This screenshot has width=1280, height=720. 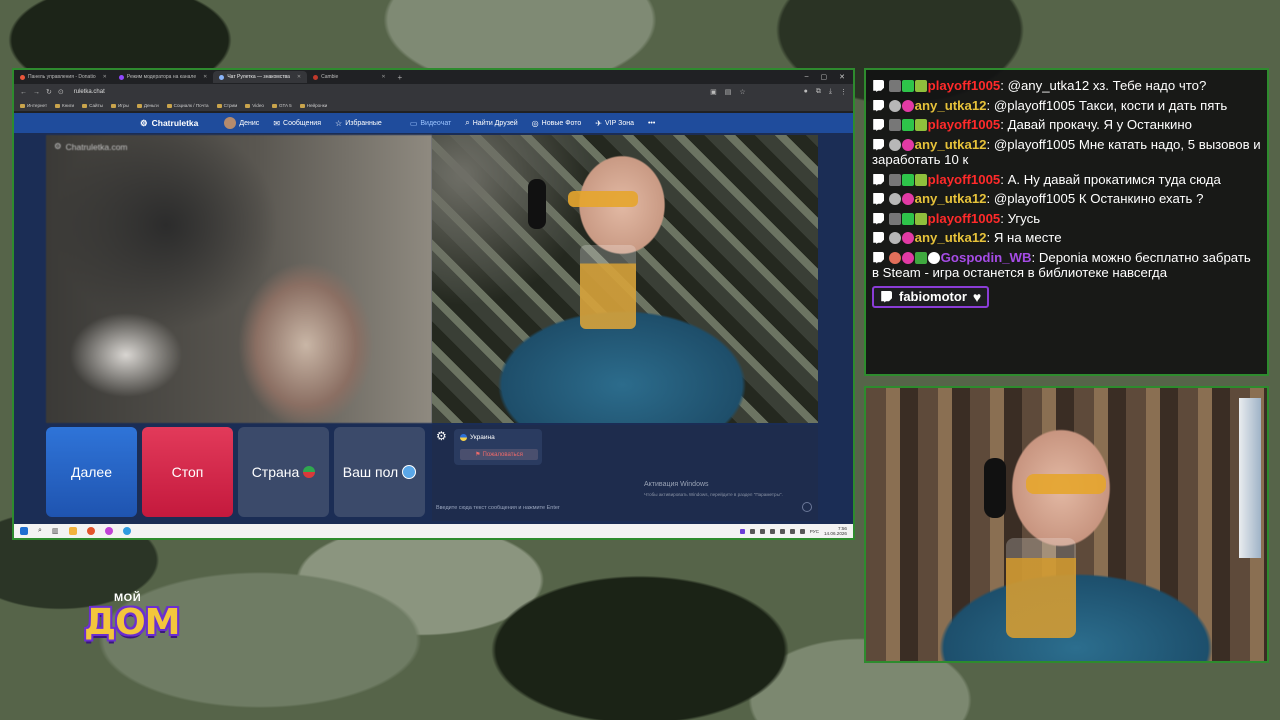 I want to click on site-logo: ⚙ Chatruletka, so click(x=169, y=123).